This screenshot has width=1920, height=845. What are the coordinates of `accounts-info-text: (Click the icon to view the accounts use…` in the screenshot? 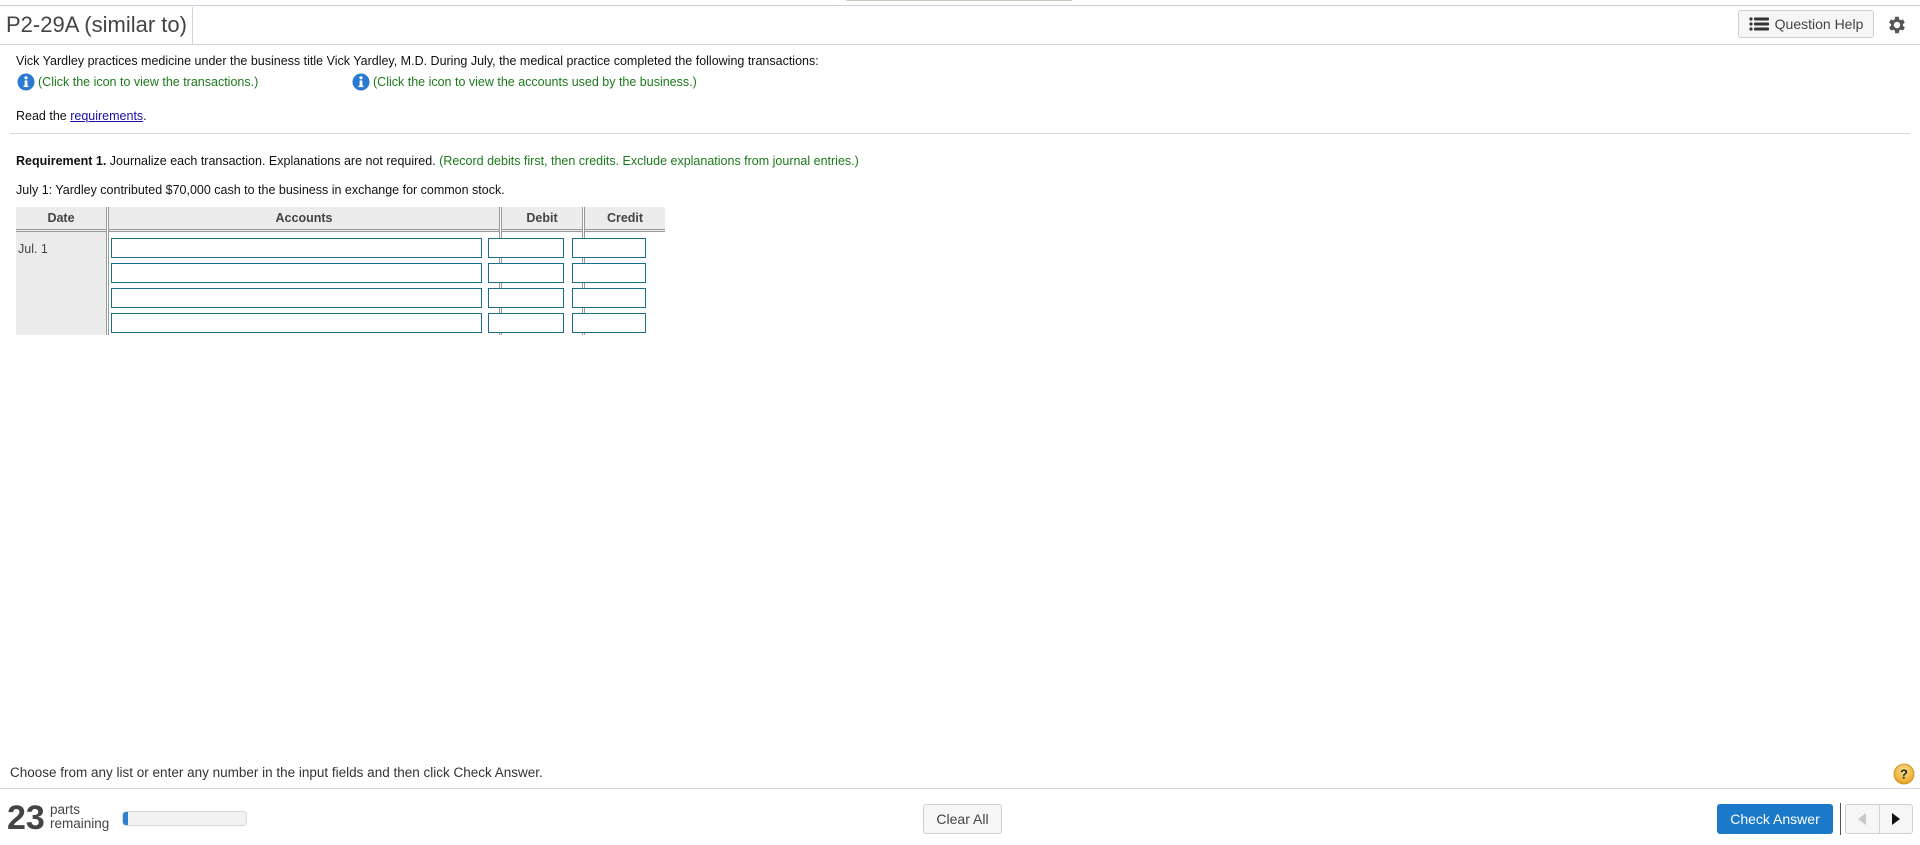 It's located at (535, 82).